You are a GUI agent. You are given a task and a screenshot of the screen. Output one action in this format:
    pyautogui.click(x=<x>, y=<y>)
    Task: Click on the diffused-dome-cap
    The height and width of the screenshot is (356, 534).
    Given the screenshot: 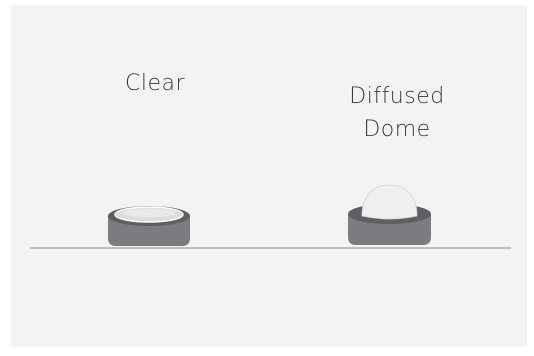 What is the action you would take?
    pyautogui.click(x=389, y=202)
    